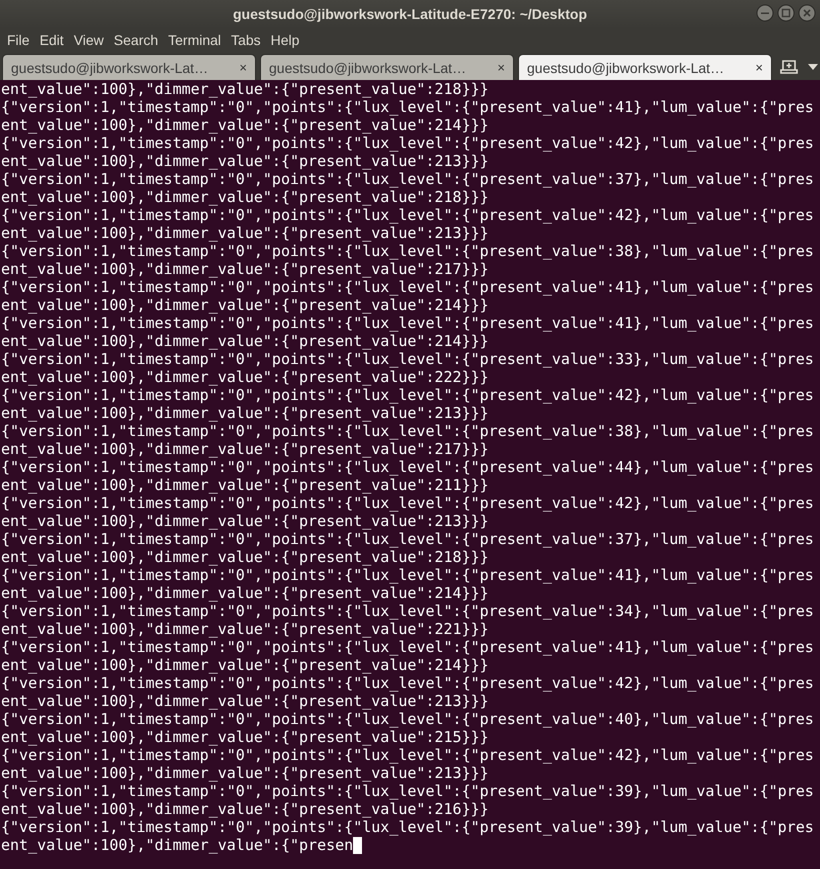 The image size is (820, 869). I want to click on terminal-line: {"version":1,"timestamp":"0","points":{"lux_level":{"present_value":33},"lum_value":{"pres, so click(407, 359).